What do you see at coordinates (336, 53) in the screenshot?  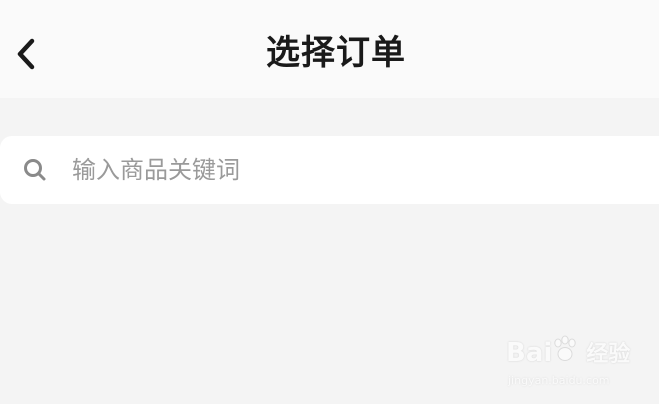 I see `page-title: 选择订单` at bounding box center [336, 53].